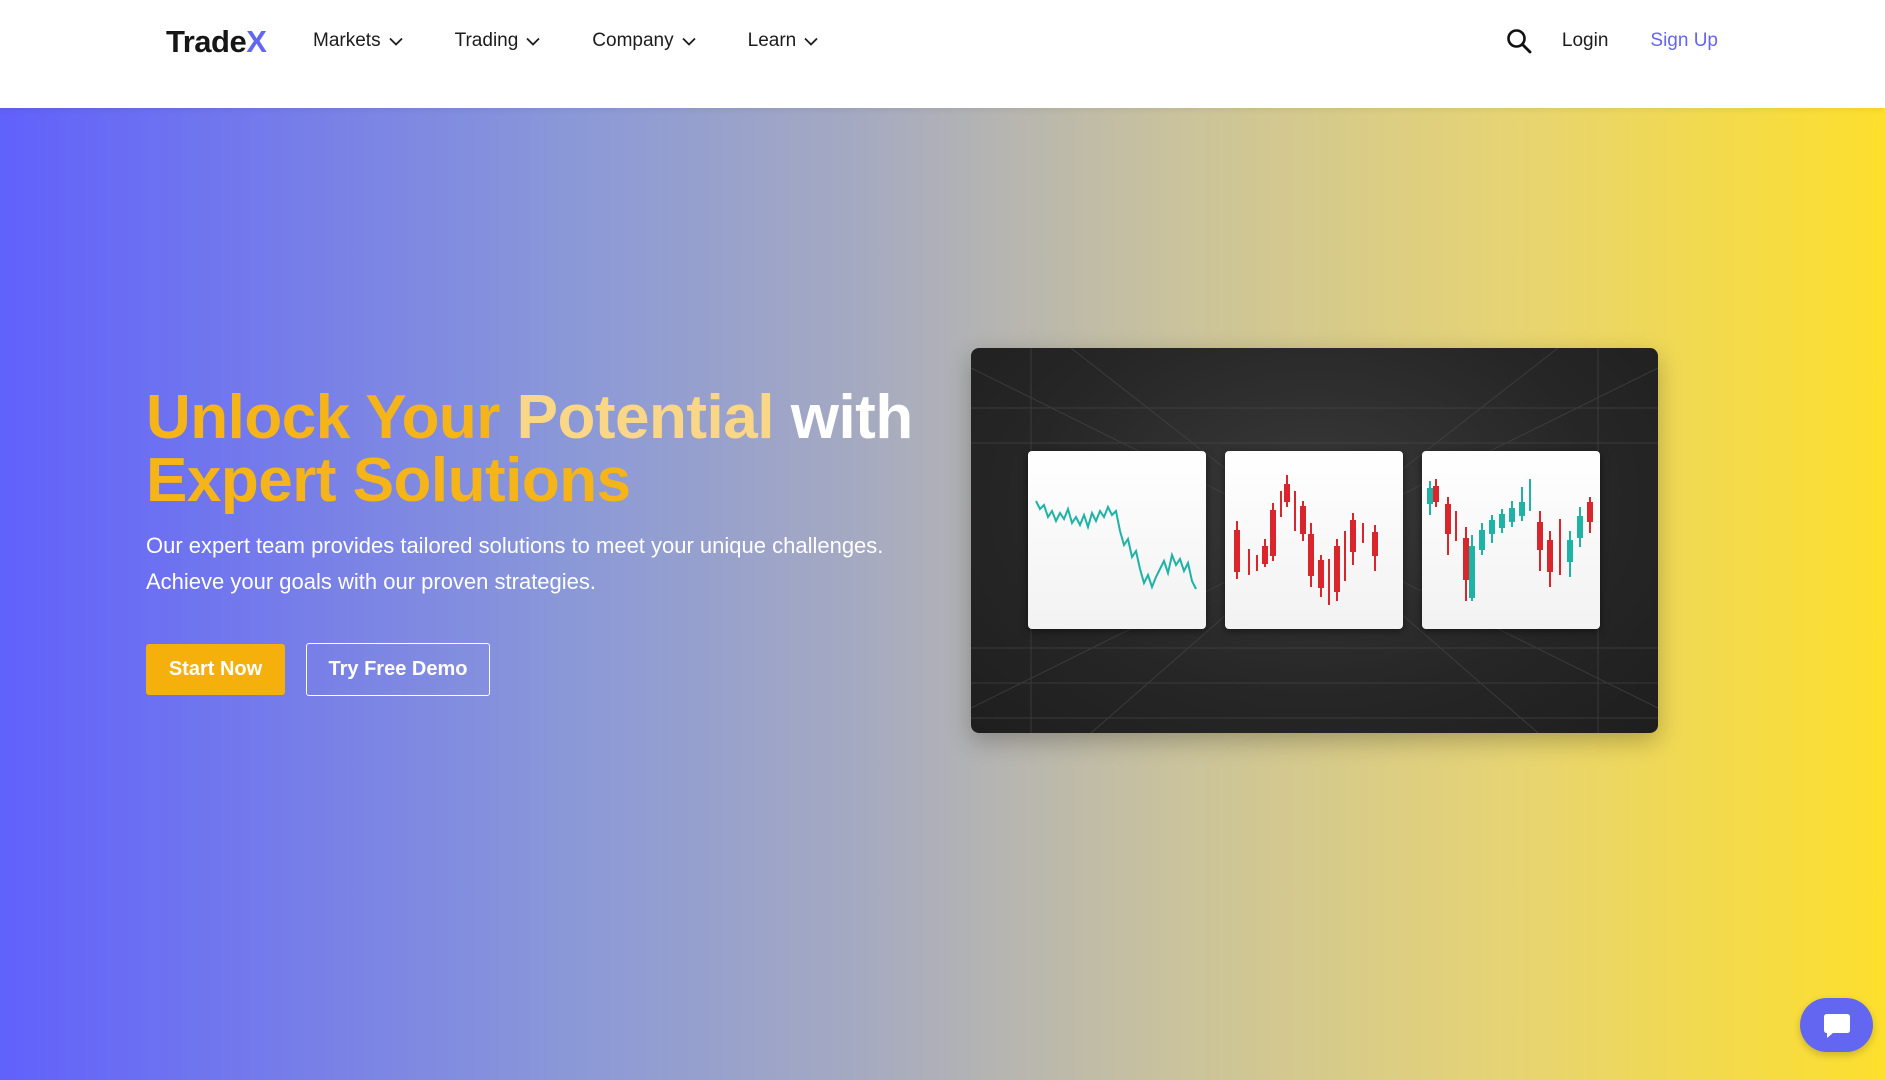 This screenshot has height=1080, width=1885. I want to click on chart-panel-line, so click(1117, 540).